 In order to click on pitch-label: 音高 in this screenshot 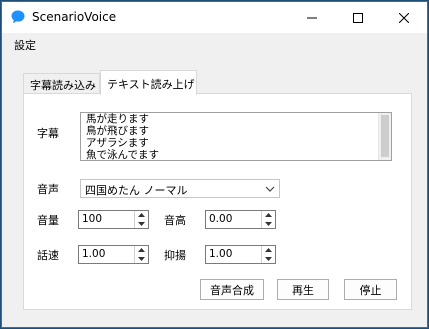, I will do `click(175, 220)`.